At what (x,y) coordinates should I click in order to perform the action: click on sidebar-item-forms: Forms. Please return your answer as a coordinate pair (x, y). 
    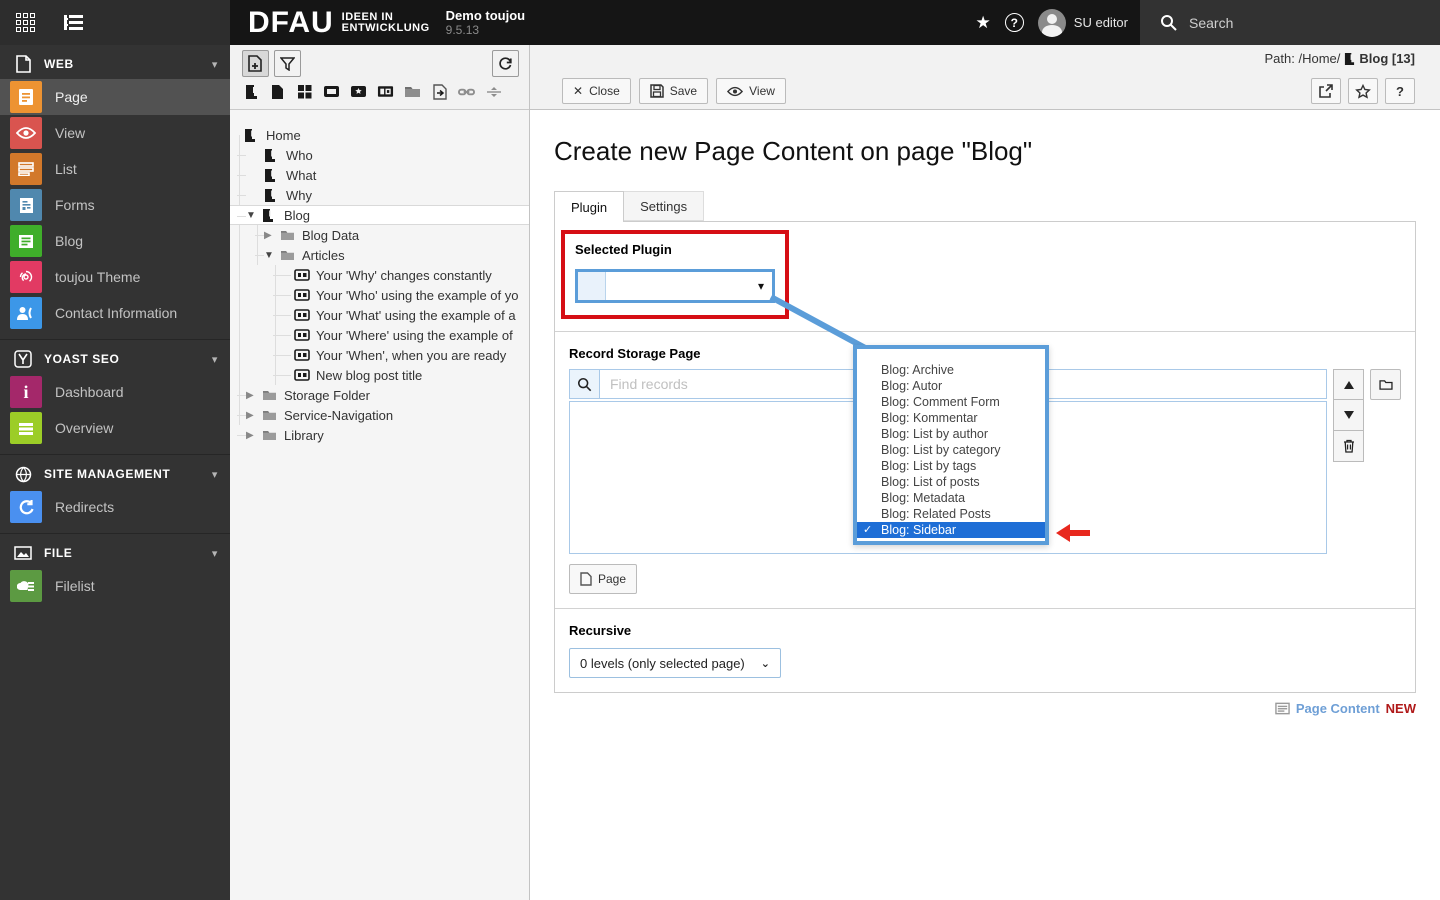
    Looking at the image, I should click on (115, 205).